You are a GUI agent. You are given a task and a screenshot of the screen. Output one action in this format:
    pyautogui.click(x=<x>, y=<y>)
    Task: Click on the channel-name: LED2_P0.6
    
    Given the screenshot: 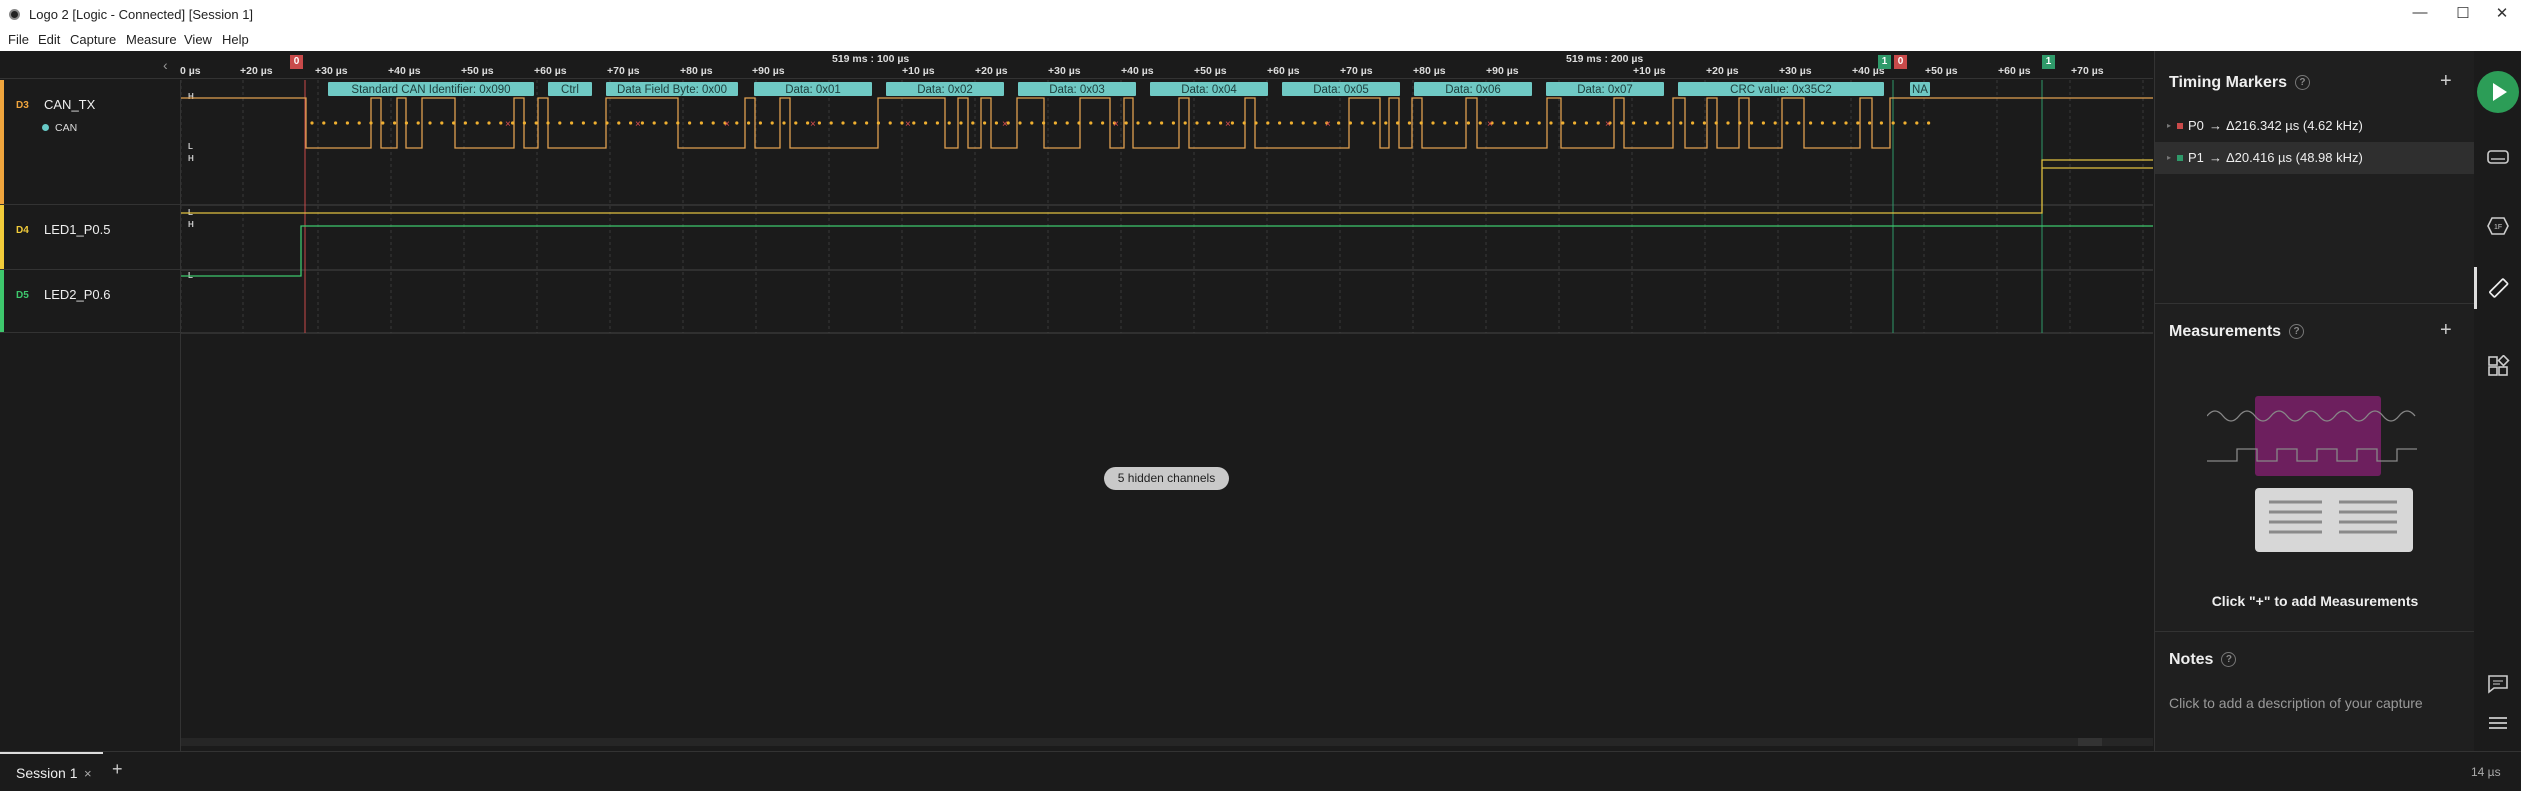 What is the action you would take?
    pyautogui.click(x=77, y=294)
    